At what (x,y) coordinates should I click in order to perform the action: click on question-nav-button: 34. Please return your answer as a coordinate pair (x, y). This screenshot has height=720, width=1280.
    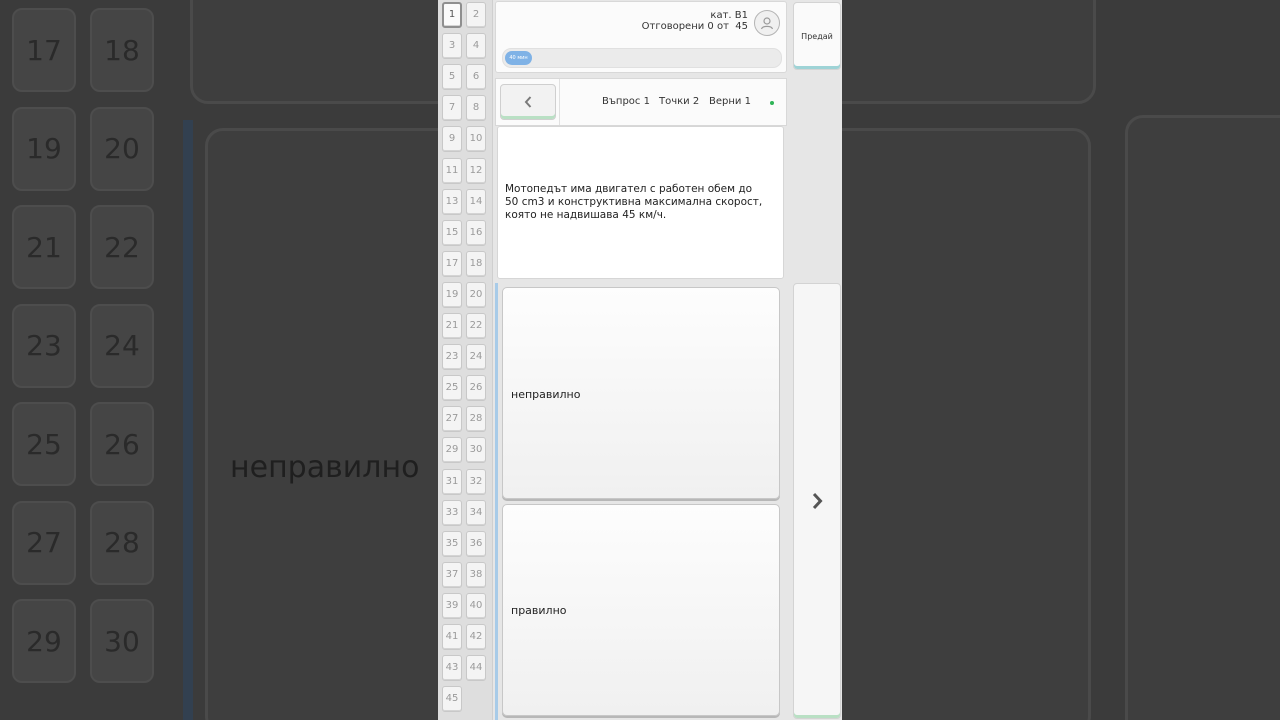
    Looking at the image, I should click on (476, 512).